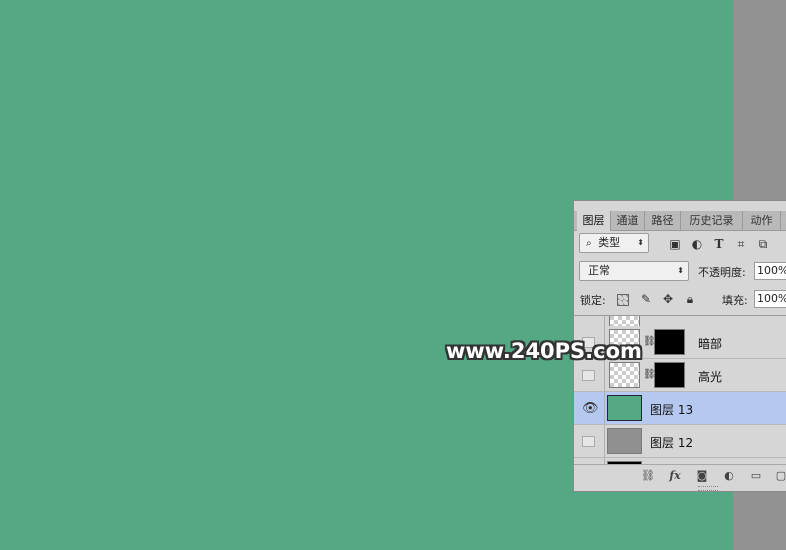 This screenshot has width=786, height=550. I want to click on tab-paths: 路径, so click(663, 220).